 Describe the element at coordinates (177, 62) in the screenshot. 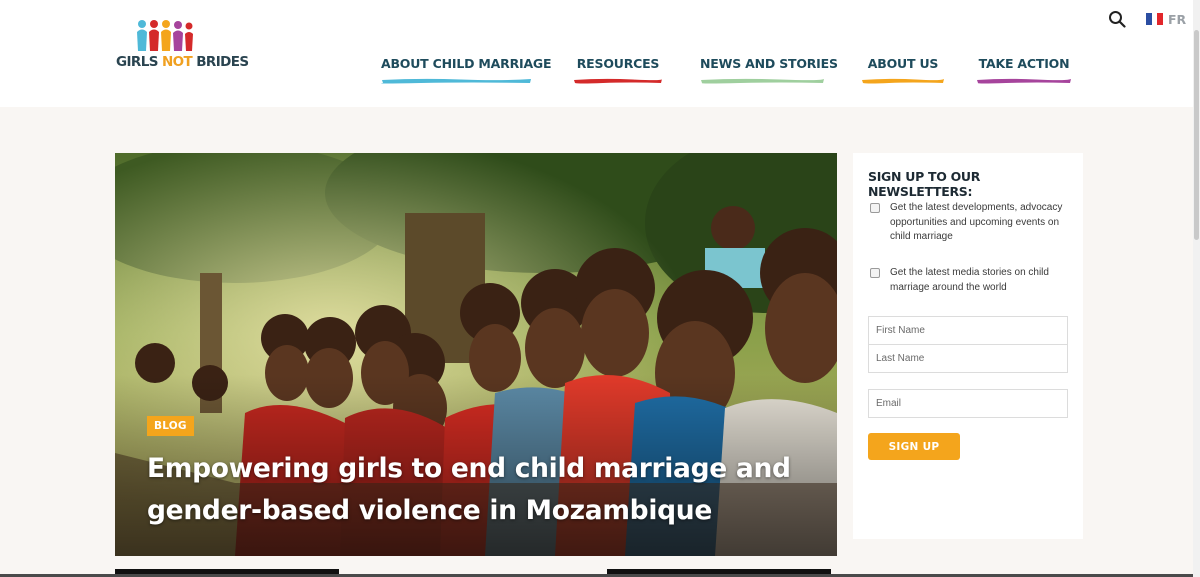

I see `logo-word-not: NOT` at that location.